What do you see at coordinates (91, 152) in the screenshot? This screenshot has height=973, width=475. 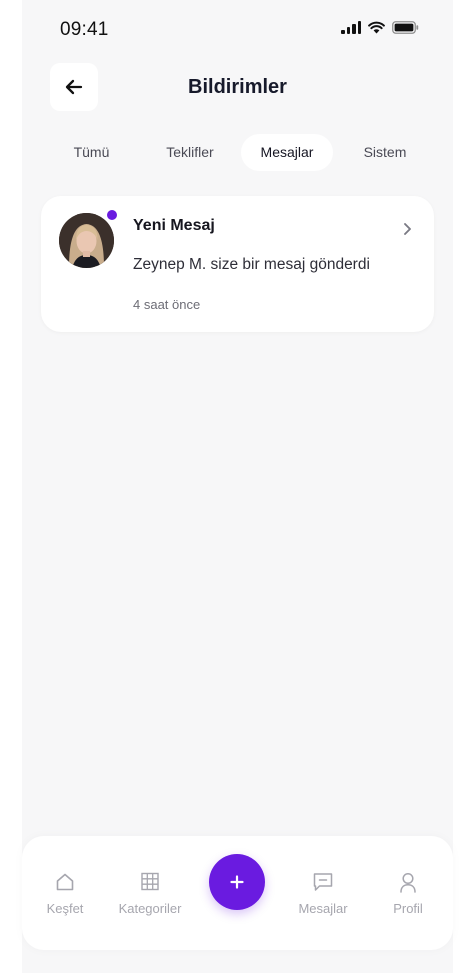 I see `tab-tumu: Tümü` at bounding box center [91, 152].